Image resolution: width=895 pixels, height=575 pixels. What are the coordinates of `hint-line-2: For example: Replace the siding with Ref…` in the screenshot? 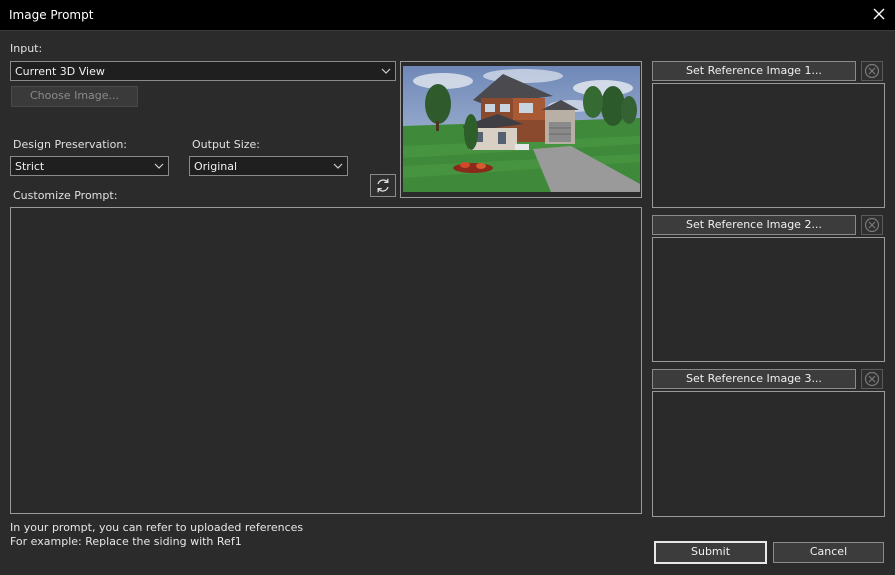 It's located at (126, 541).